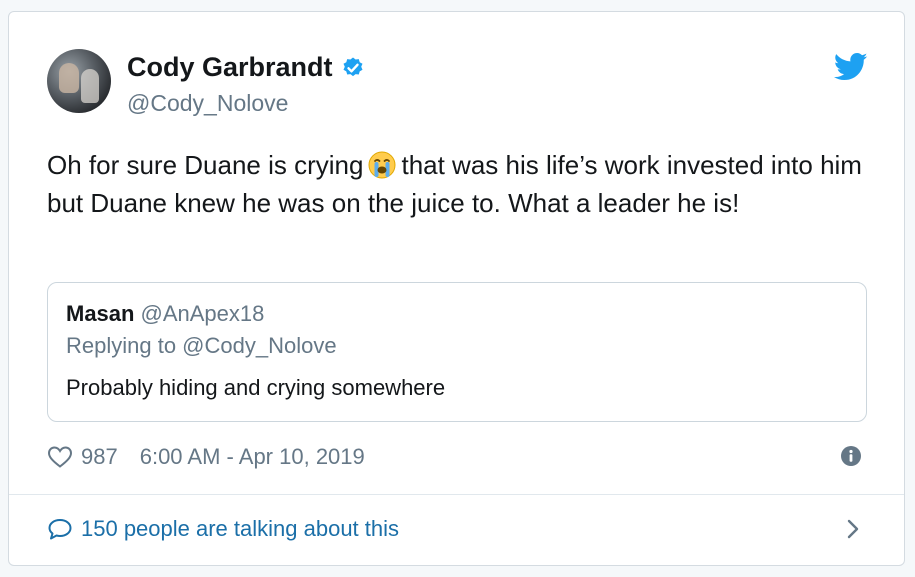 This screenshot has height=577, width=915. I want to click on chevron-right-icon, so click(853, 529).